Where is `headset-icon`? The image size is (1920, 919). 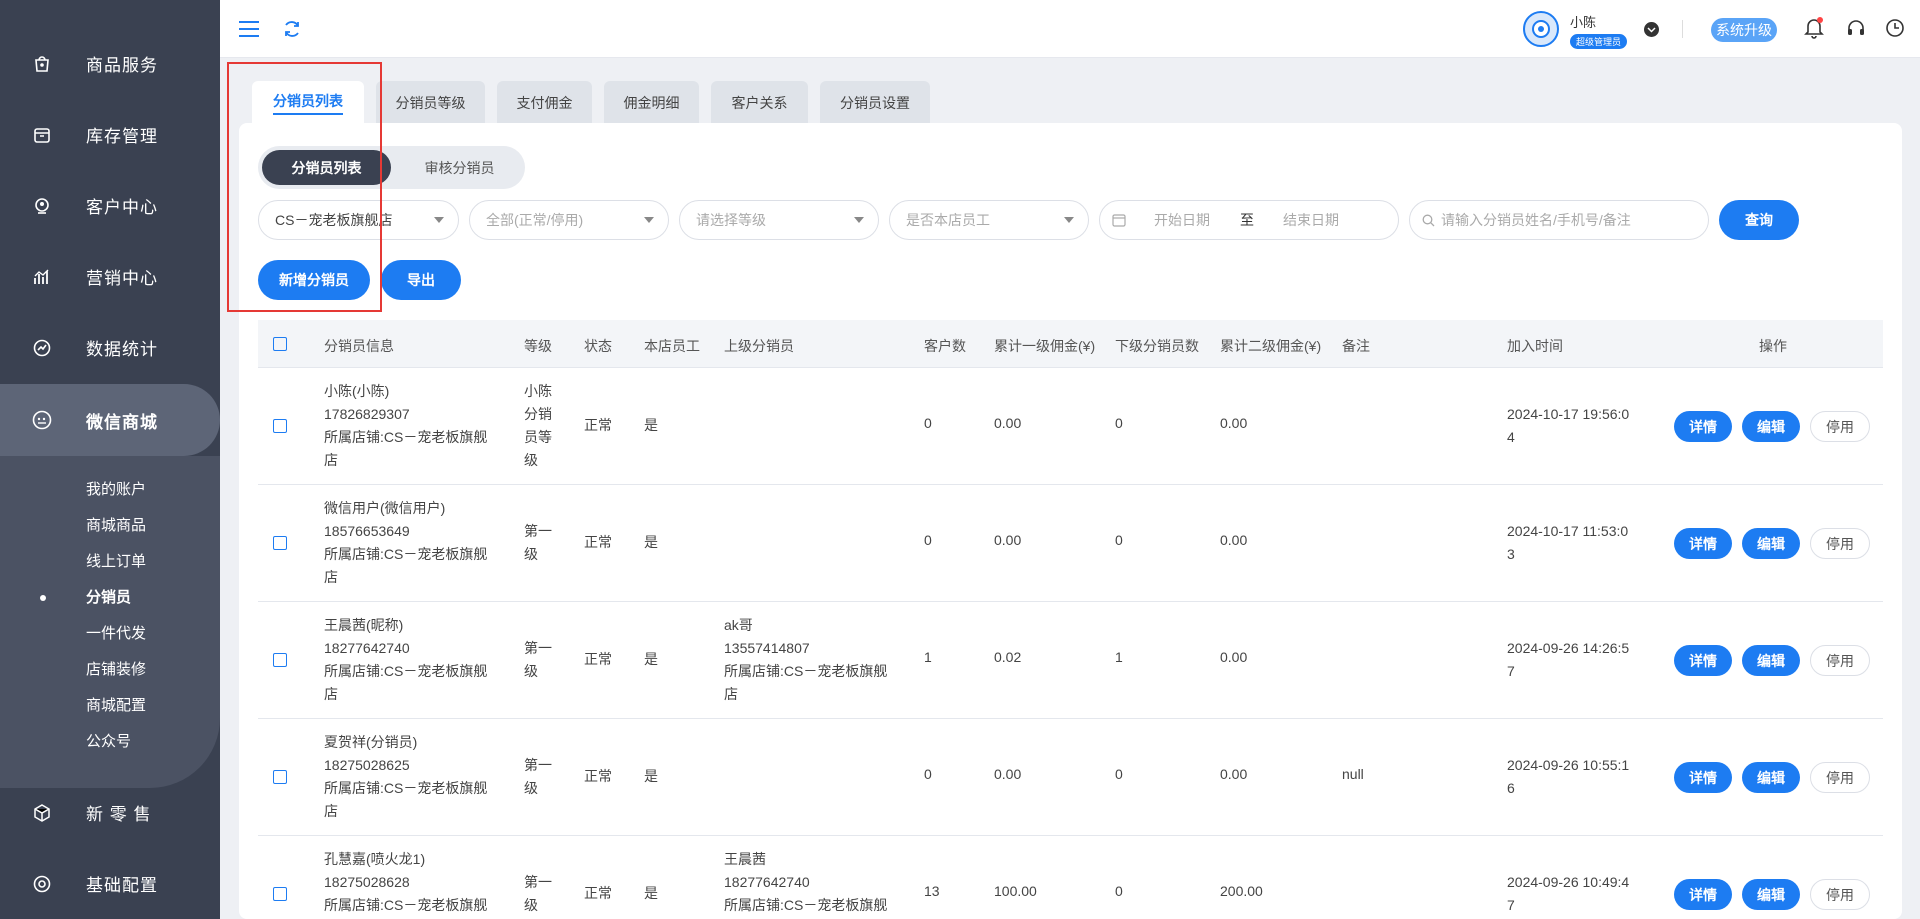 headset-icon is located at coordinates (1856, 28).